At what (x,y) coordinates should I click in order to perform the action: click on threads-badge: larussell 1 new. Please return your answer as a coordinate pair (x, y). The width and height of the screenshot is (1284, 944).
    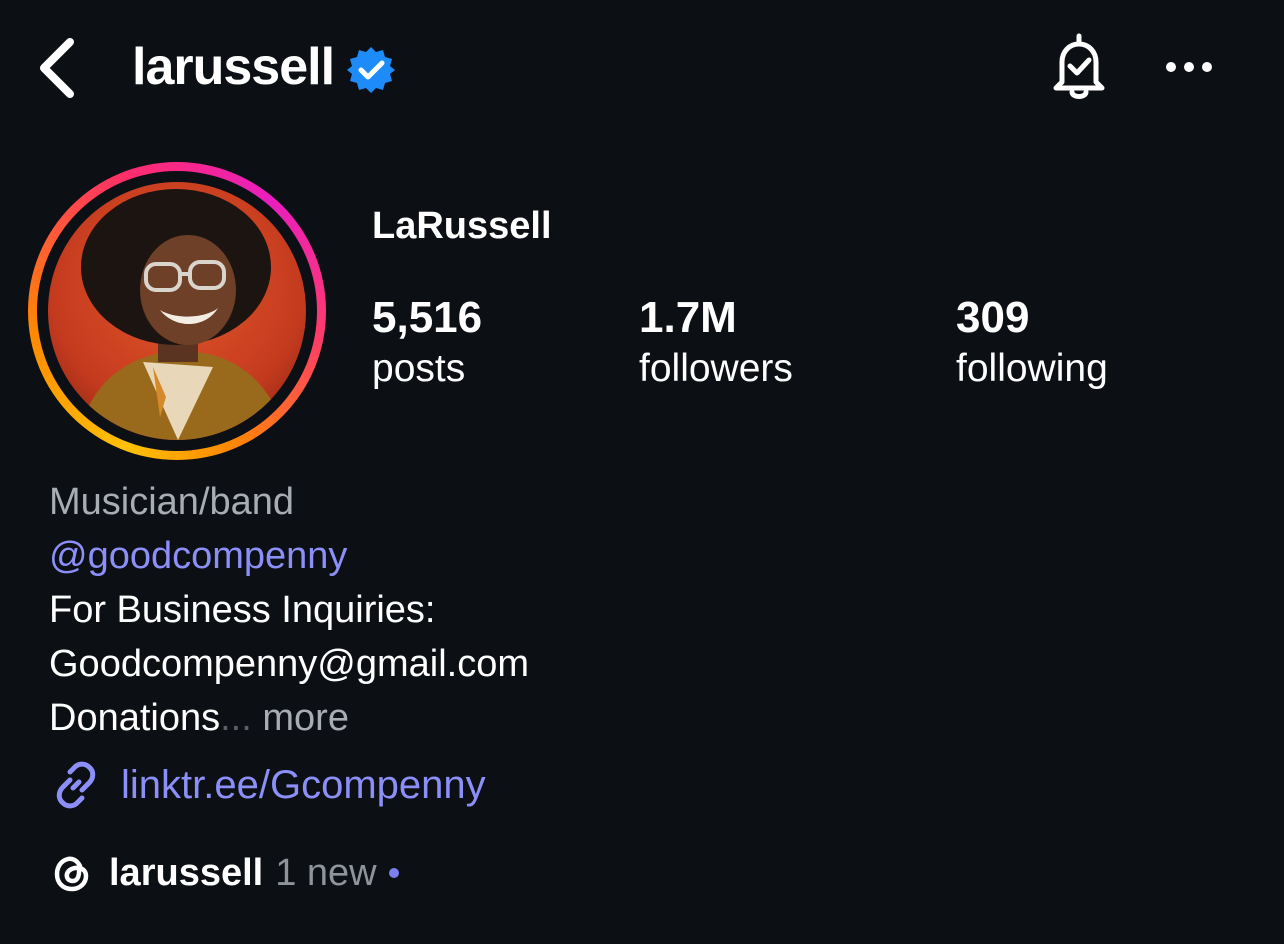
    Looking at the image, I should click on (224, 873).